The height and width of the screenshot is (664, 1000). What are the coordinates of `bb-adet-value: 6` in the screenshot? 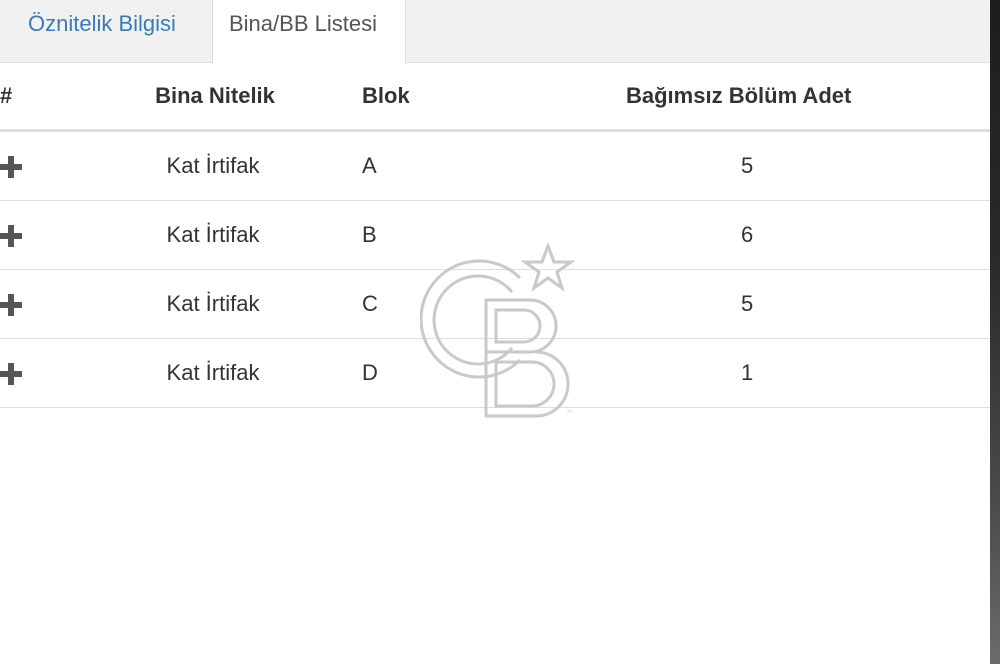 It's located at (747, 234).